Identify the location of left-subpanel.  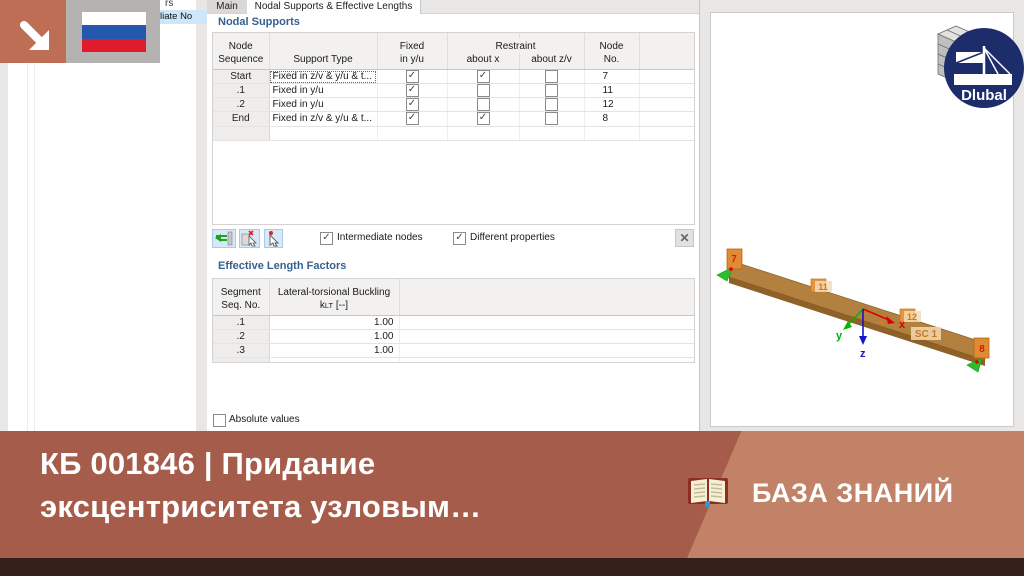
(102, 215).